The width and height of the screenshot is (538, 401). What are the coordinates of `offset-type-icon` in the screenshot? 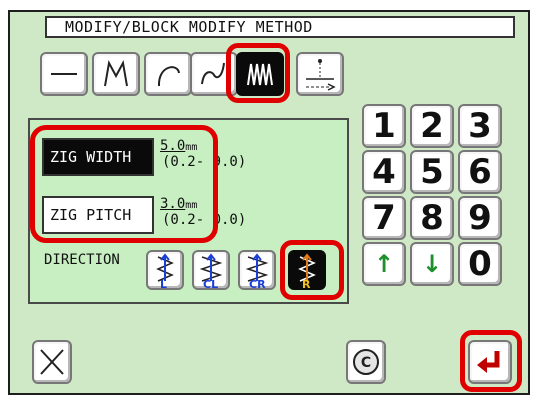 It's located at (321, 75).